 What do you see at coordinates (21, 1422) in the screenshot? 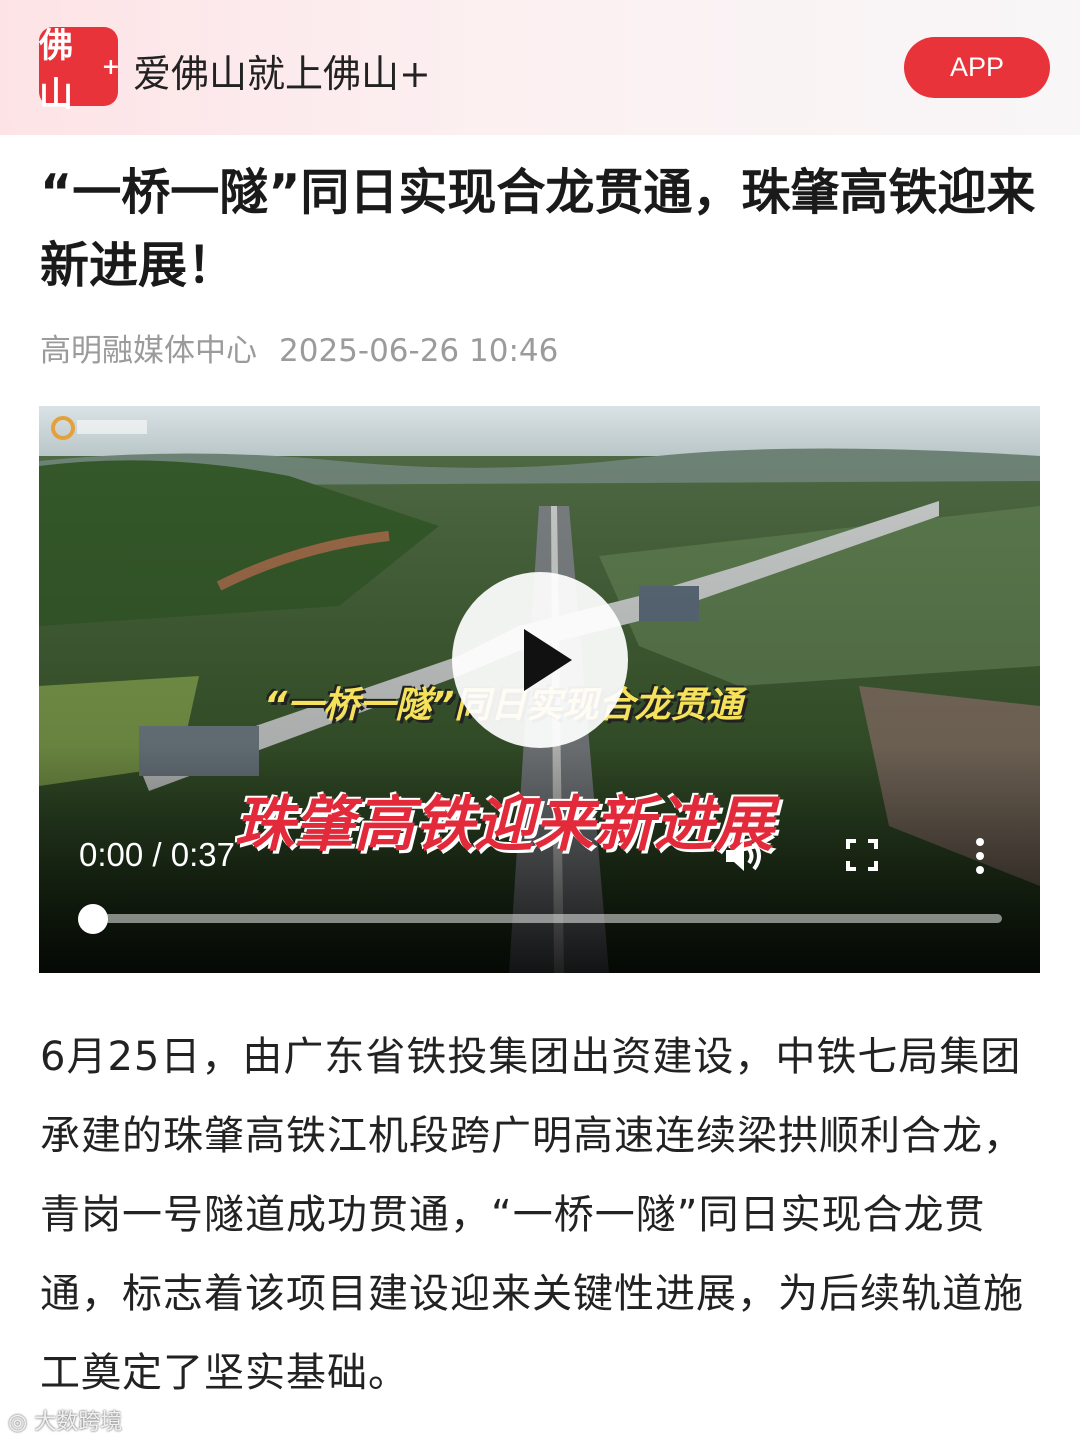
I see `watermark-logo-icon: ◎` at bounding box center [21, 1422].